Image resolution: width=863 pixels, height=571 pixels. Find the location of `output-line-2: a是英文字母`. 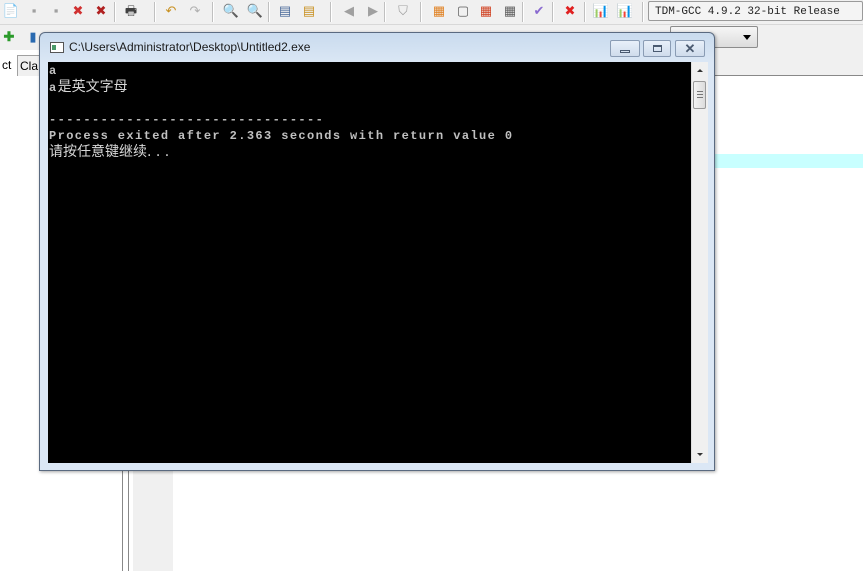

output-line-2: a是英文字母 is located at coordinates (281, 87).